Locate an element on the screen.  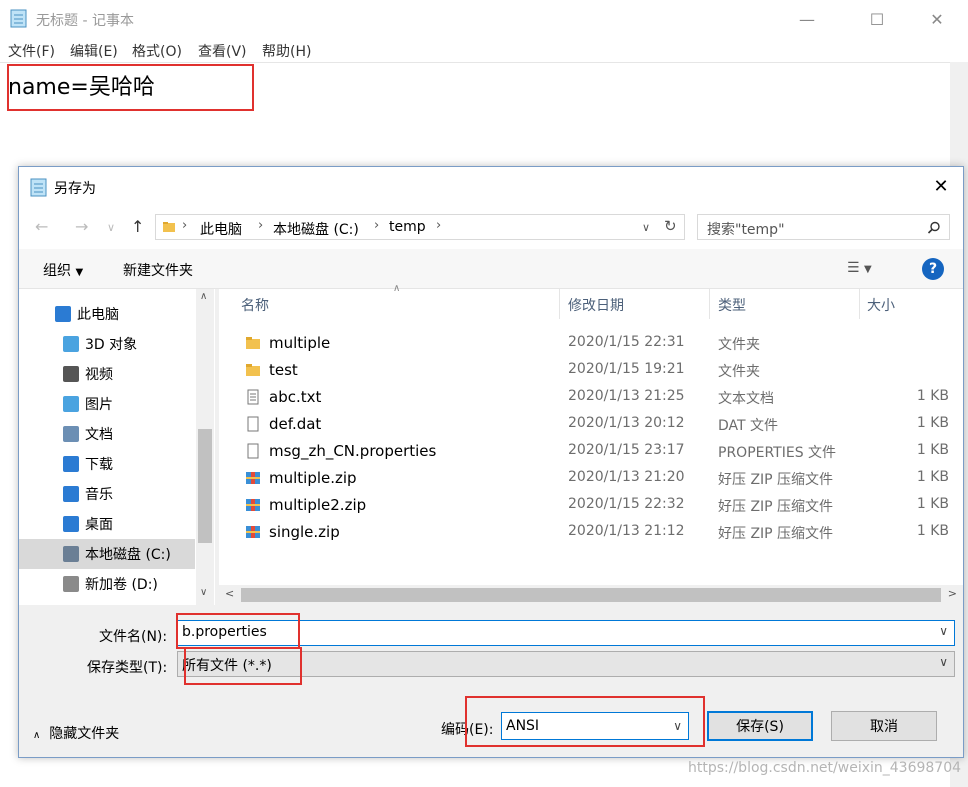
file-row: test 2020/1/15 19:21 文件夹 is located at coordinates (591, 370).